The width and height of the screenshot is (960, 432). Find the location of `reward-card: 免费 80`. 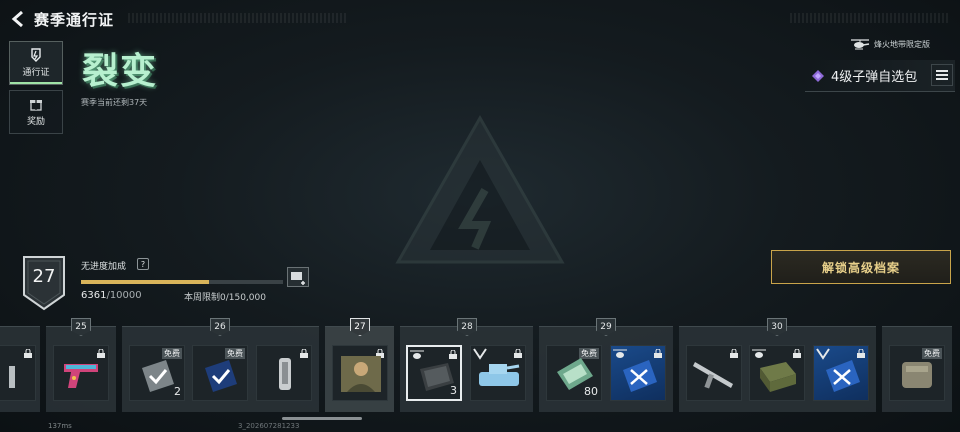

reward-card: 免费 80 is located at coordinates (574, 373).